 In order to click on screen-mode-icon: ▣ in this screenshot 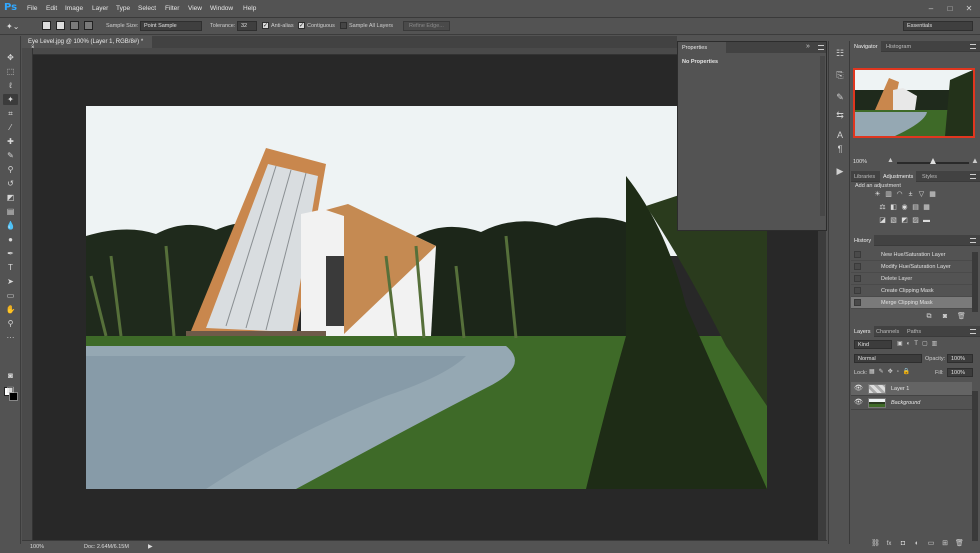, I will do `click(10, 389)`.